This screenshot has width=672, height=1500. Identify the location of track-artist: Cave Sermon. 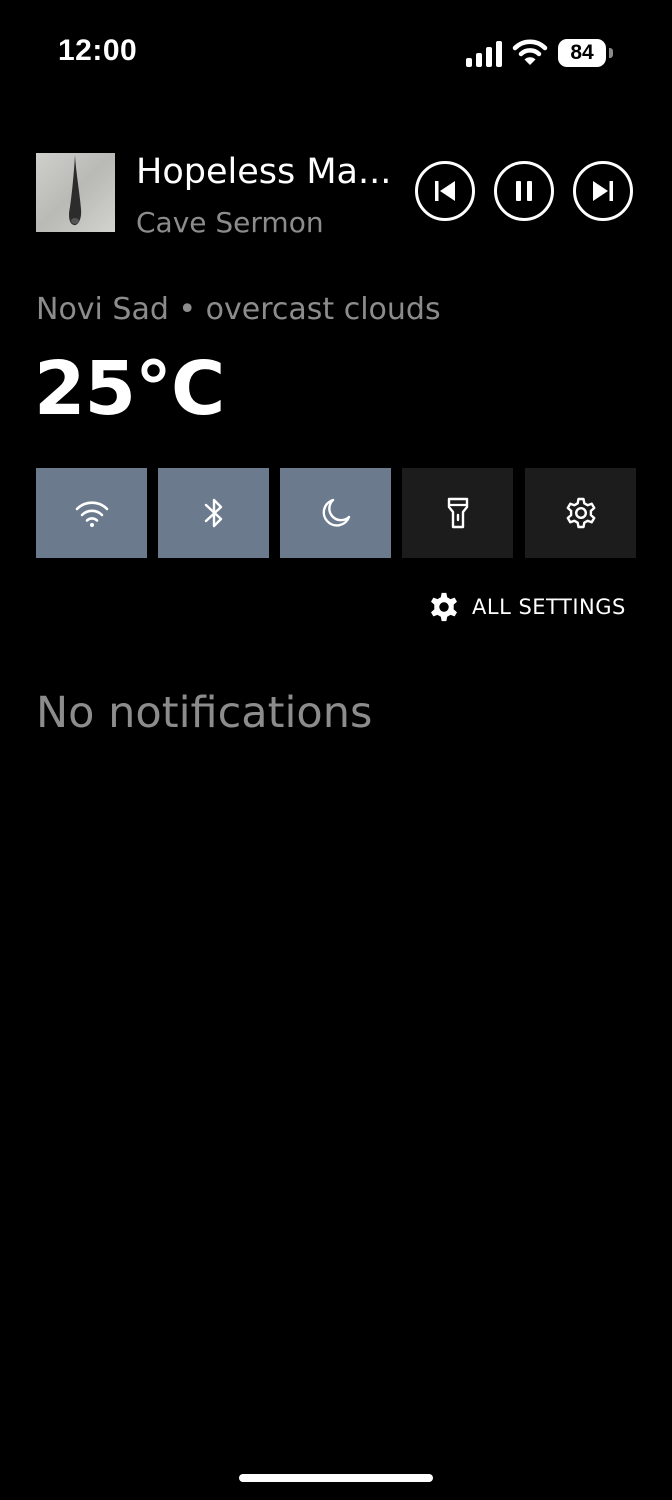
(230, 222).